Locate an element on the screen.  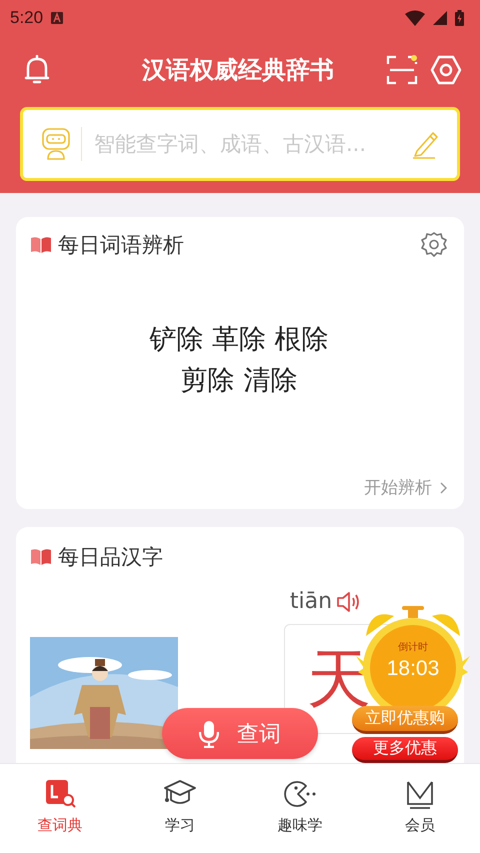
card-title: 每日词语辨析 is located at coordinates (121, 245).